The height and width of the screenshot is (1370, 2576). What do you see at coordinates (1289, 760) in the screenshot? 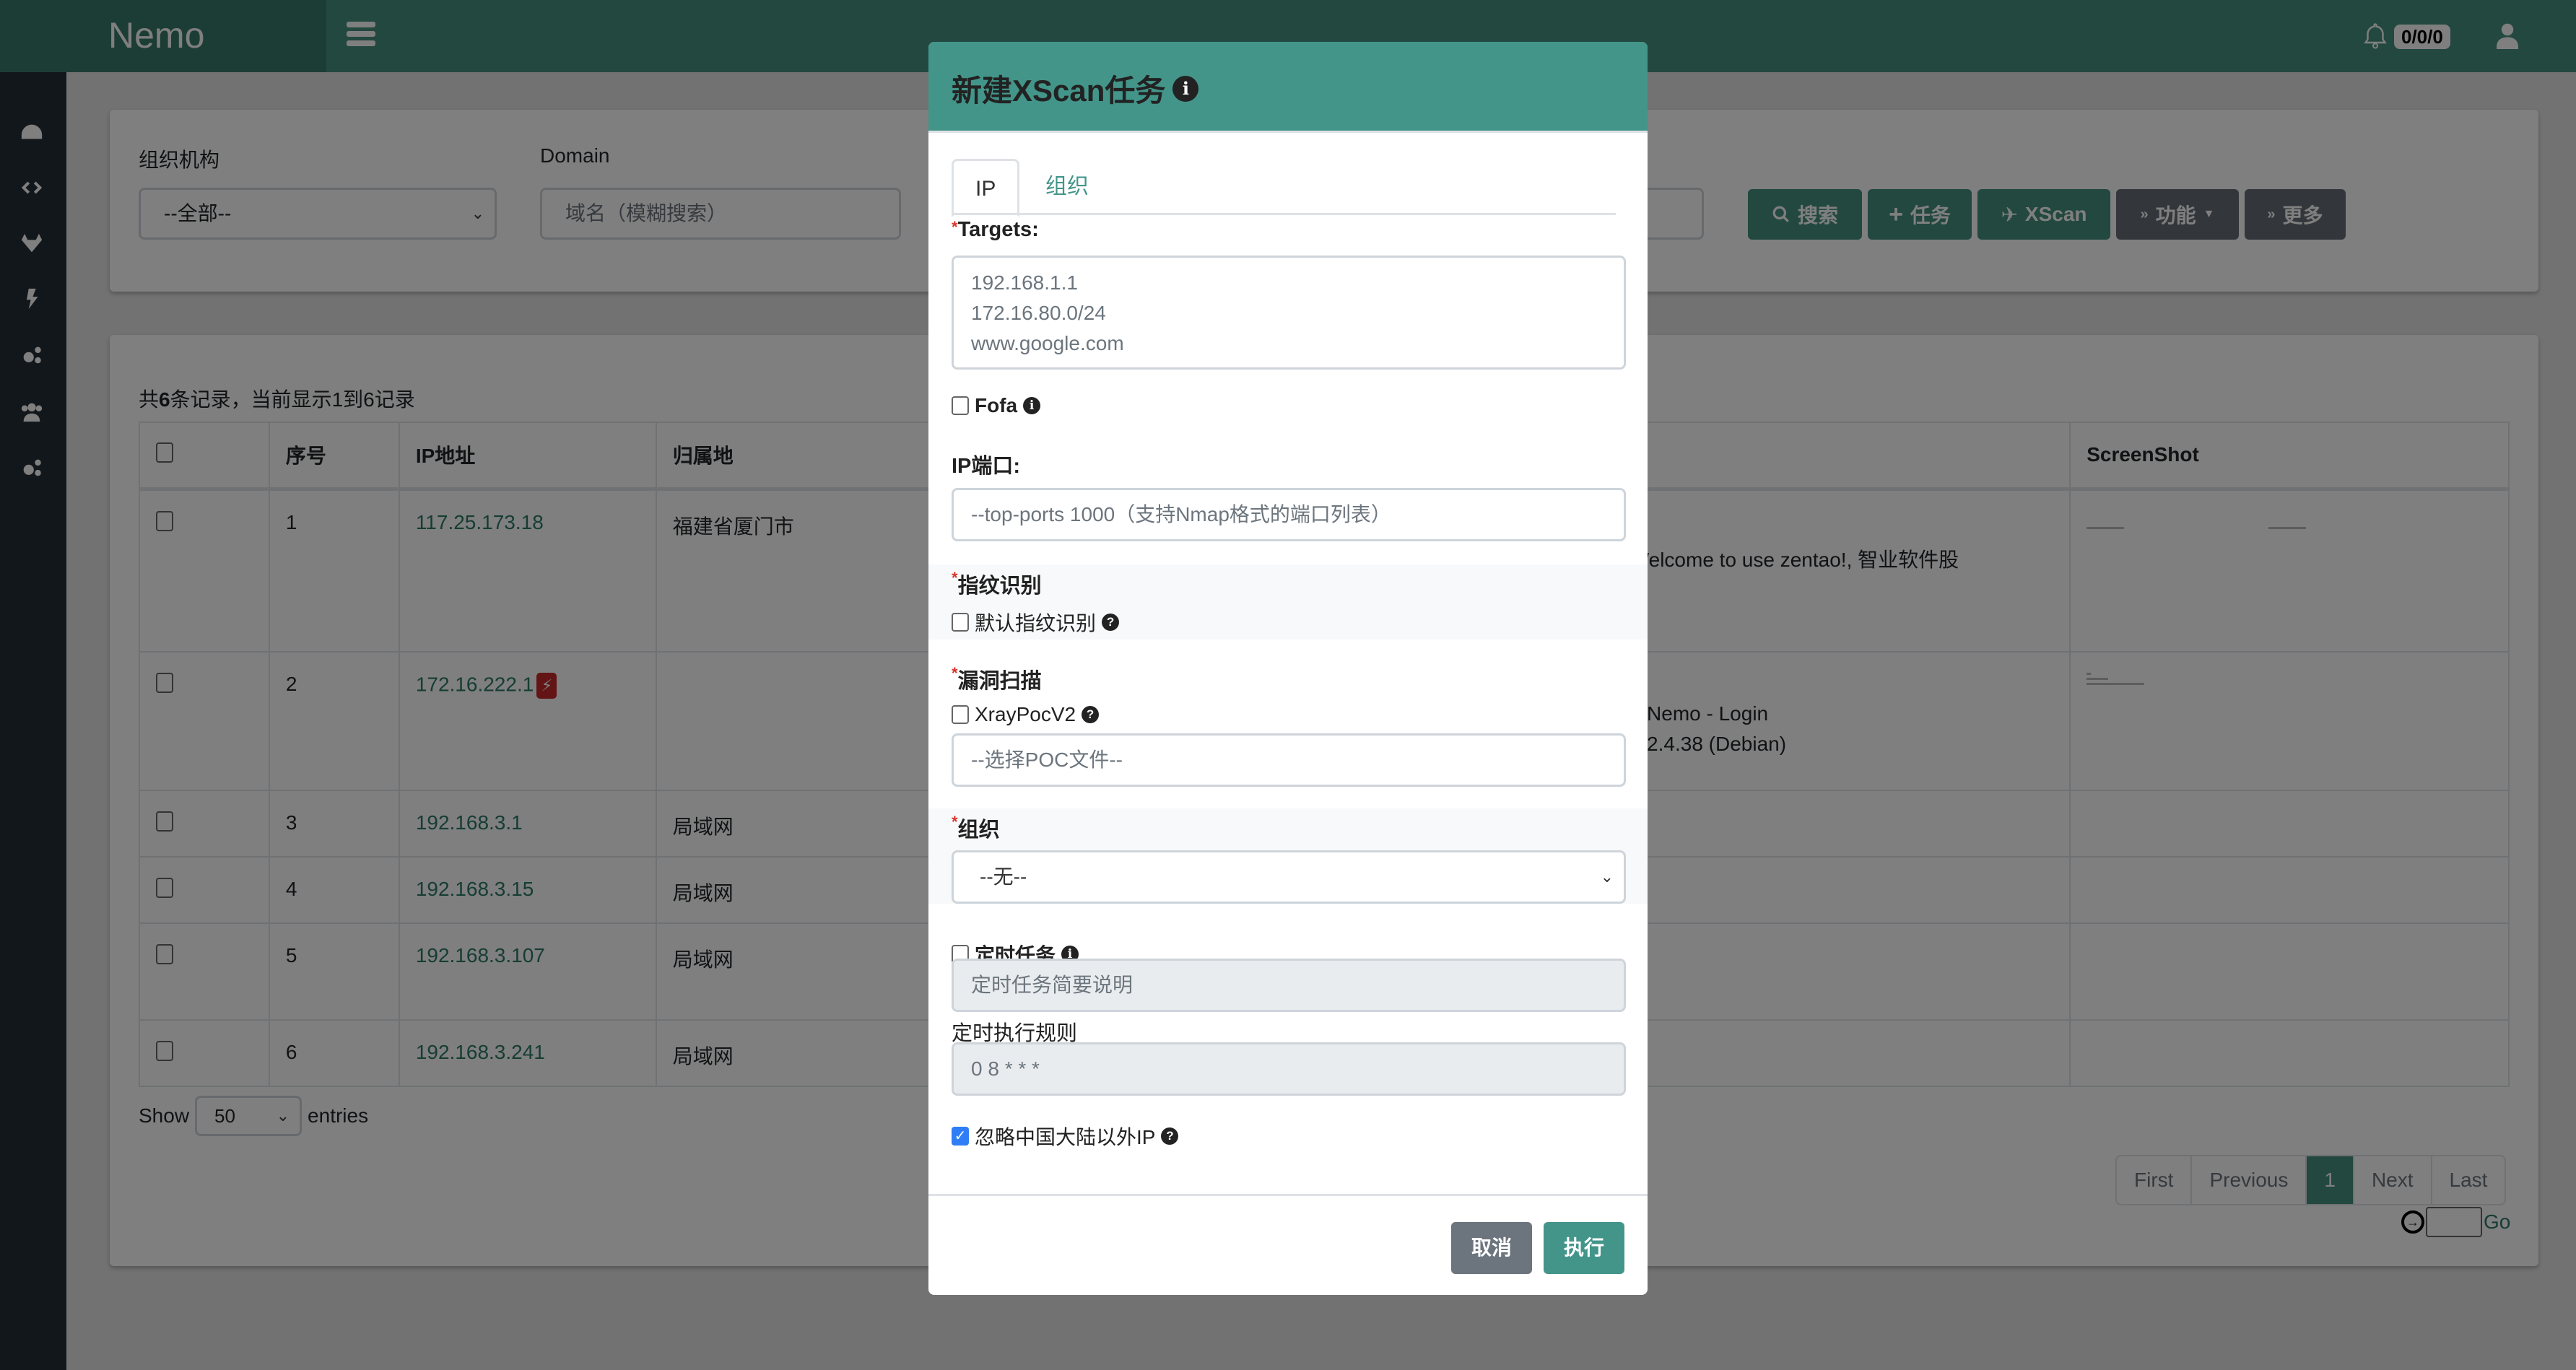
I see `poc-file-select: --选择POC文件--` at bounding box center [1289, 760].